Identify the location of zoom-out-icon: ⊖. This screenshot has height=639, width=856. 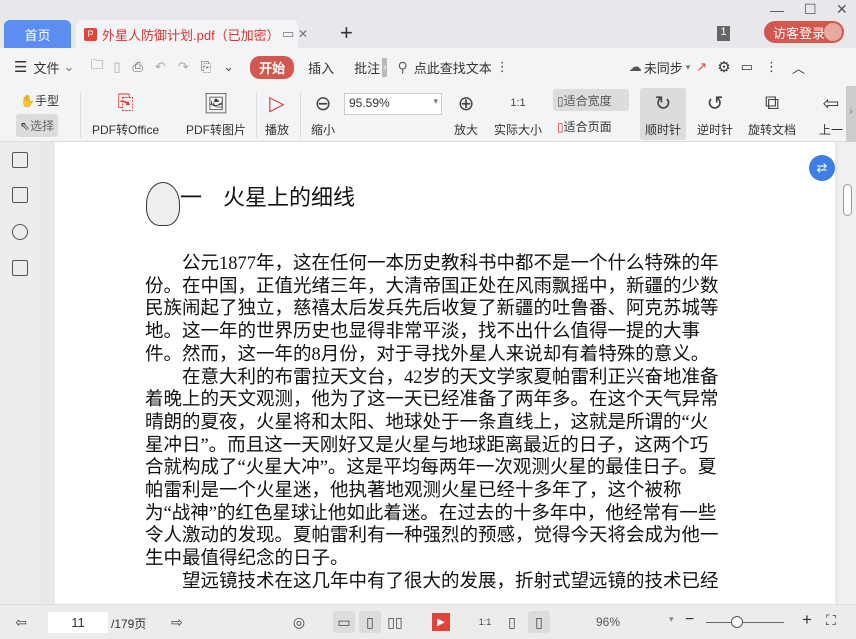
(323, 103).